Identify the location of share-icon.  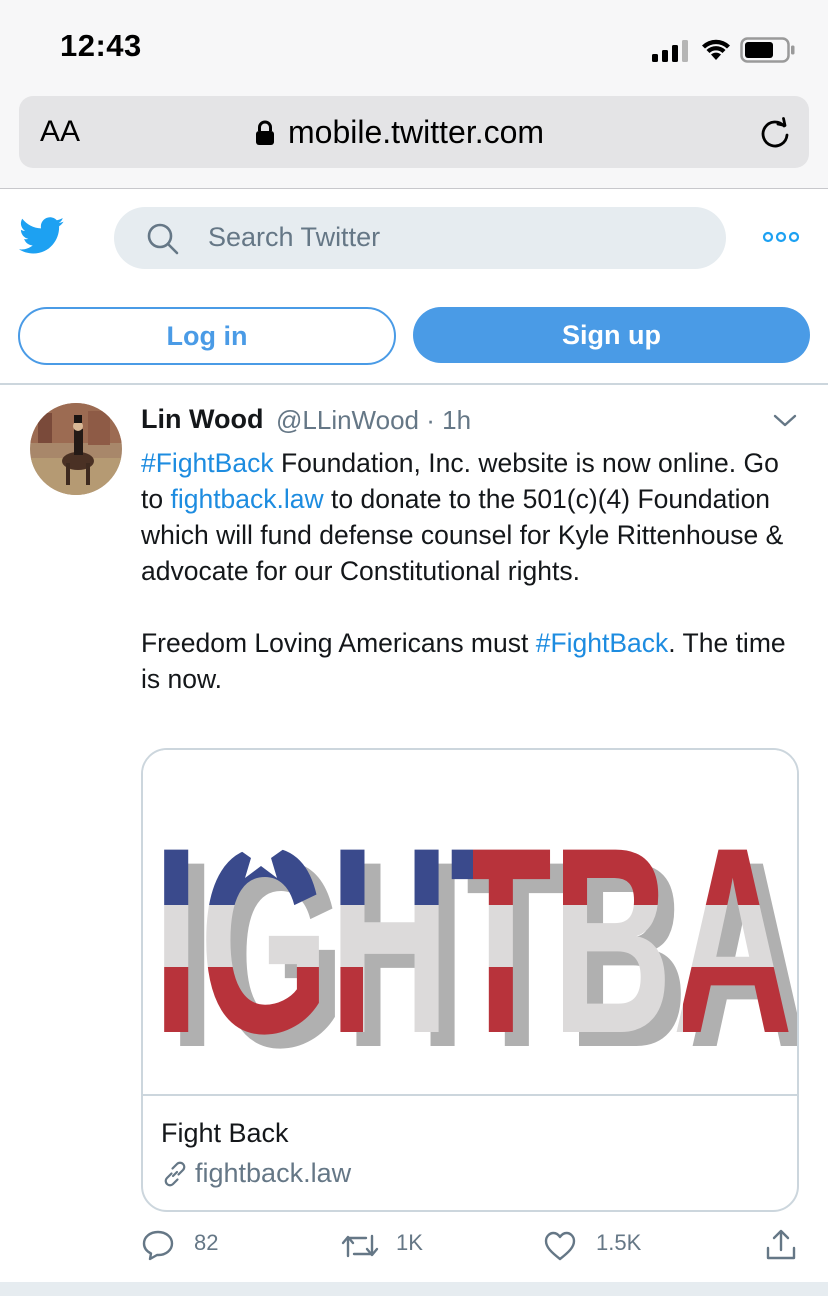
(781, 1245).